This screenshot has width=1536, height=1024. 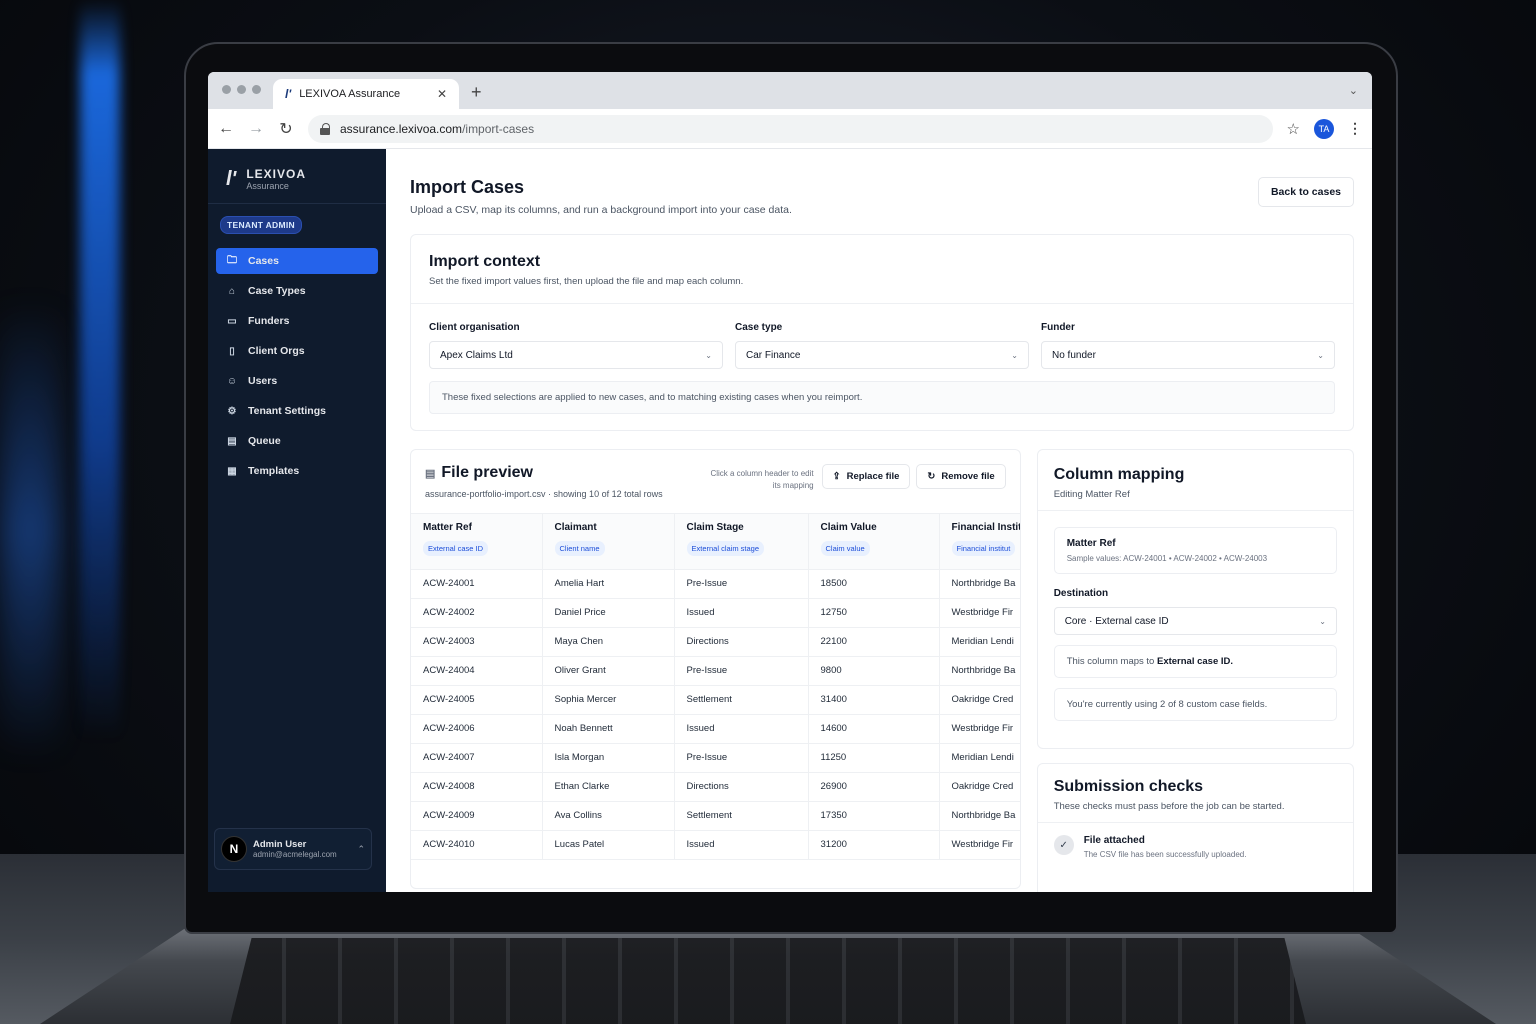 What do you see at coordinates (979, 787) in the screenshot?
I see `table-cell: Oakridge Cred` at bounding box center [979, 787].